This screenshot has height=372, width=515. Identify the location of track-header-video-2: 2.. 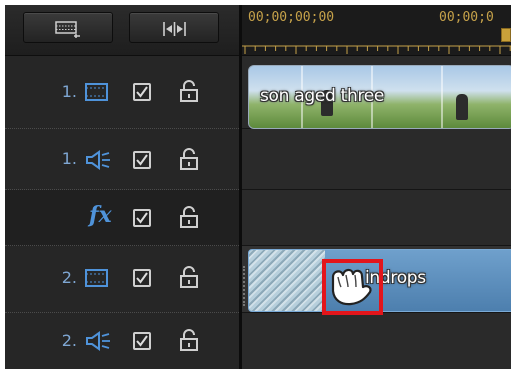
(122, 279).